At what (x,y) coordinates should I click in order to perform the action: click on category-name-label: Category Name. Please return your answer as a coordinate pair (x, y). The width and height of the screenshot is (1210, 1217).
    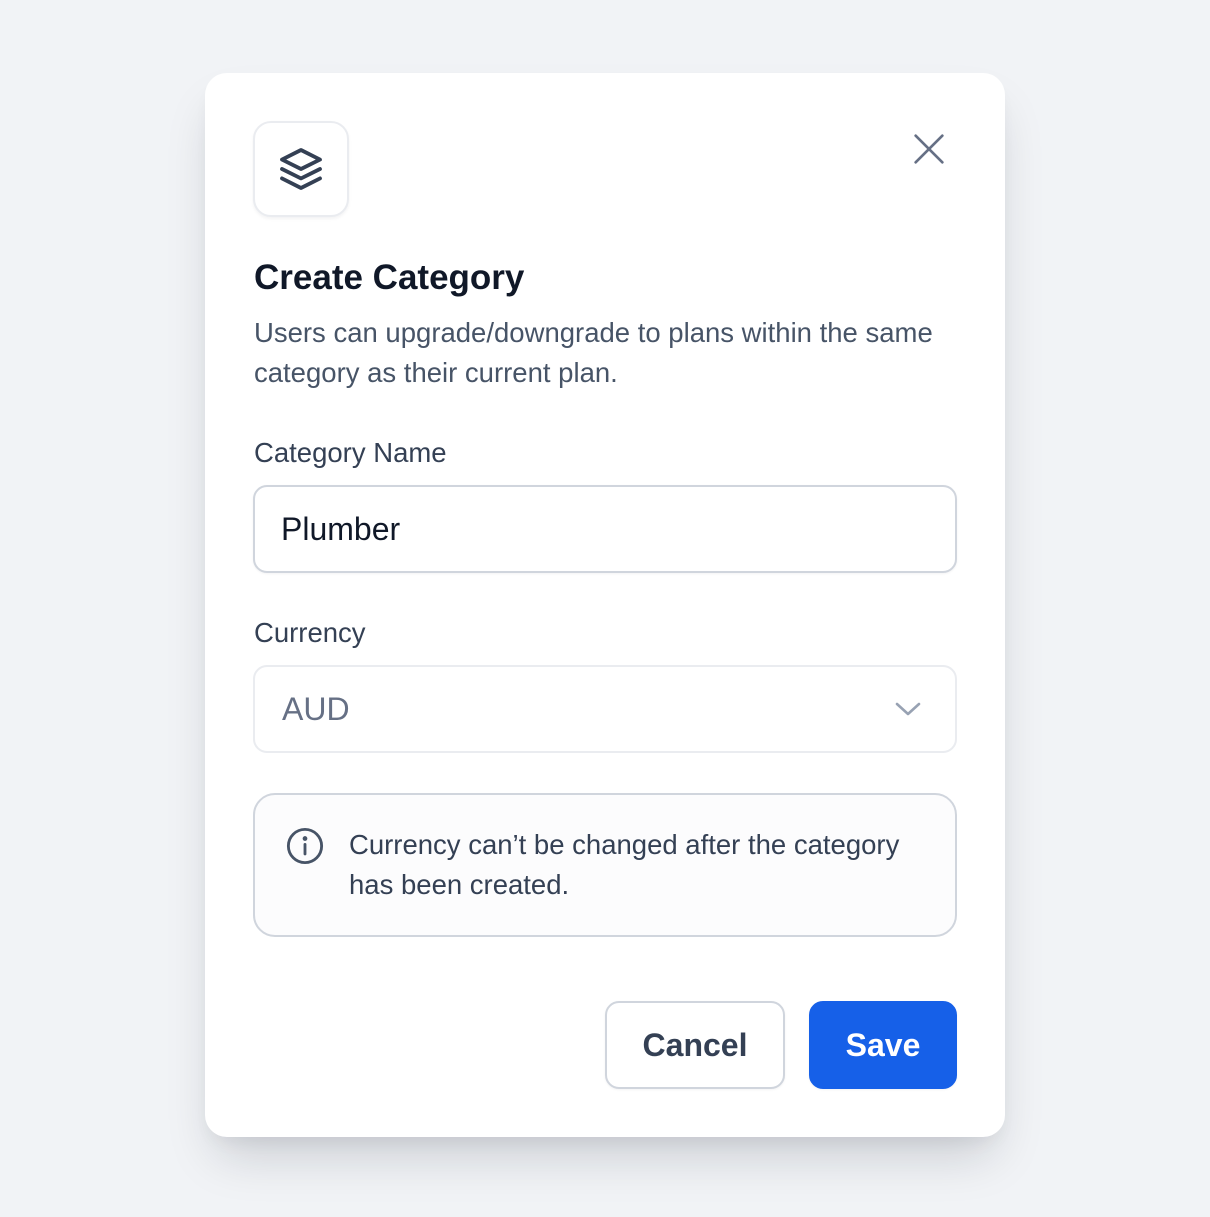
    Looking at the image, I should click on (350, 452).